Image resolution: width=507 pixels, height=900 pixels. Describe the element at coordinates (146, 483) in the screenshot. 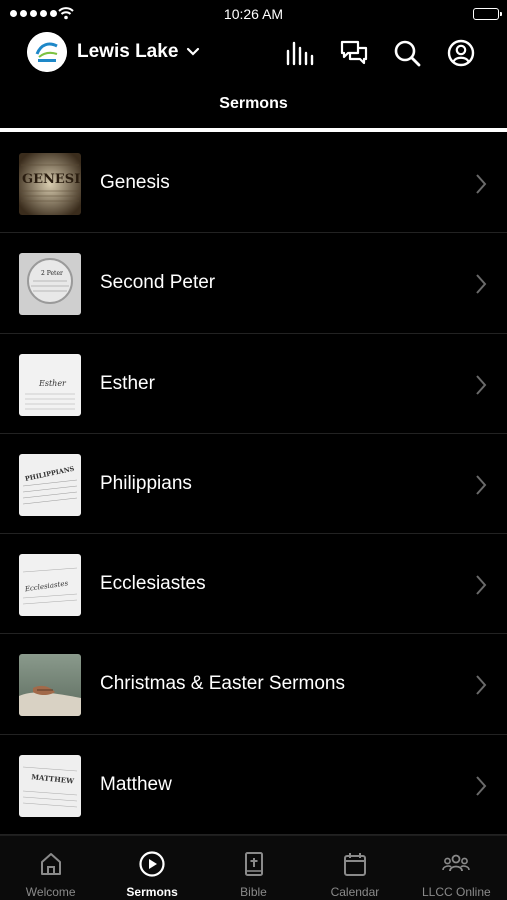

I see `sermon-title: Philippians` at that location.